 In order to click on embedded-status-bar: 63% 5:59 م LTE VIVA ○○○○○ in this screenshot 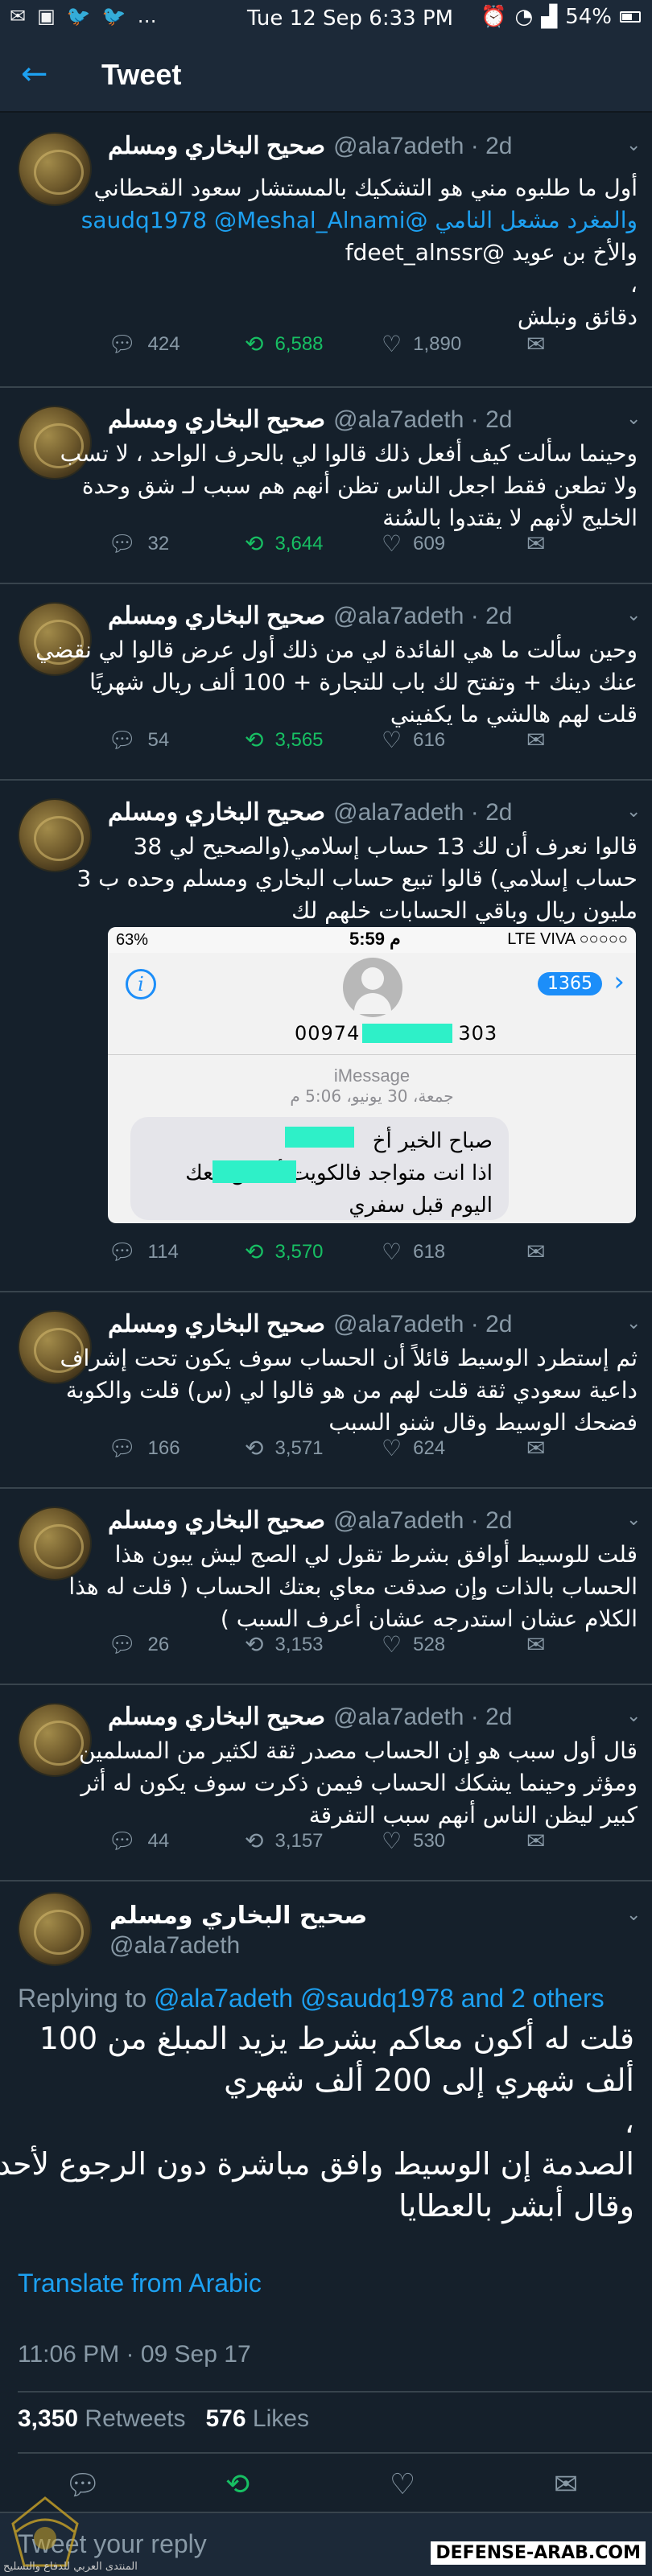, I will do `click(372, 940)`.